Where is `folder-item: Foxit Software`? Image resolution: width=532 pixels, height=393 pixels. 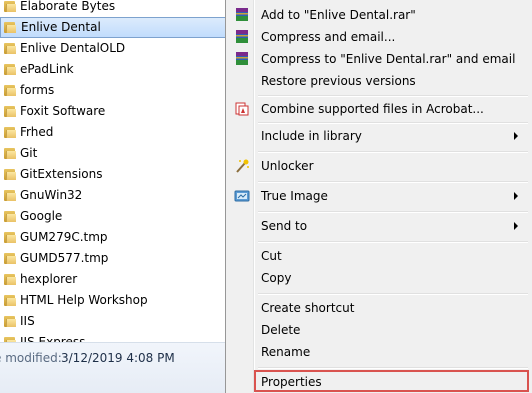 folder-item: Foxit Software is located at coordinates (116, 111).